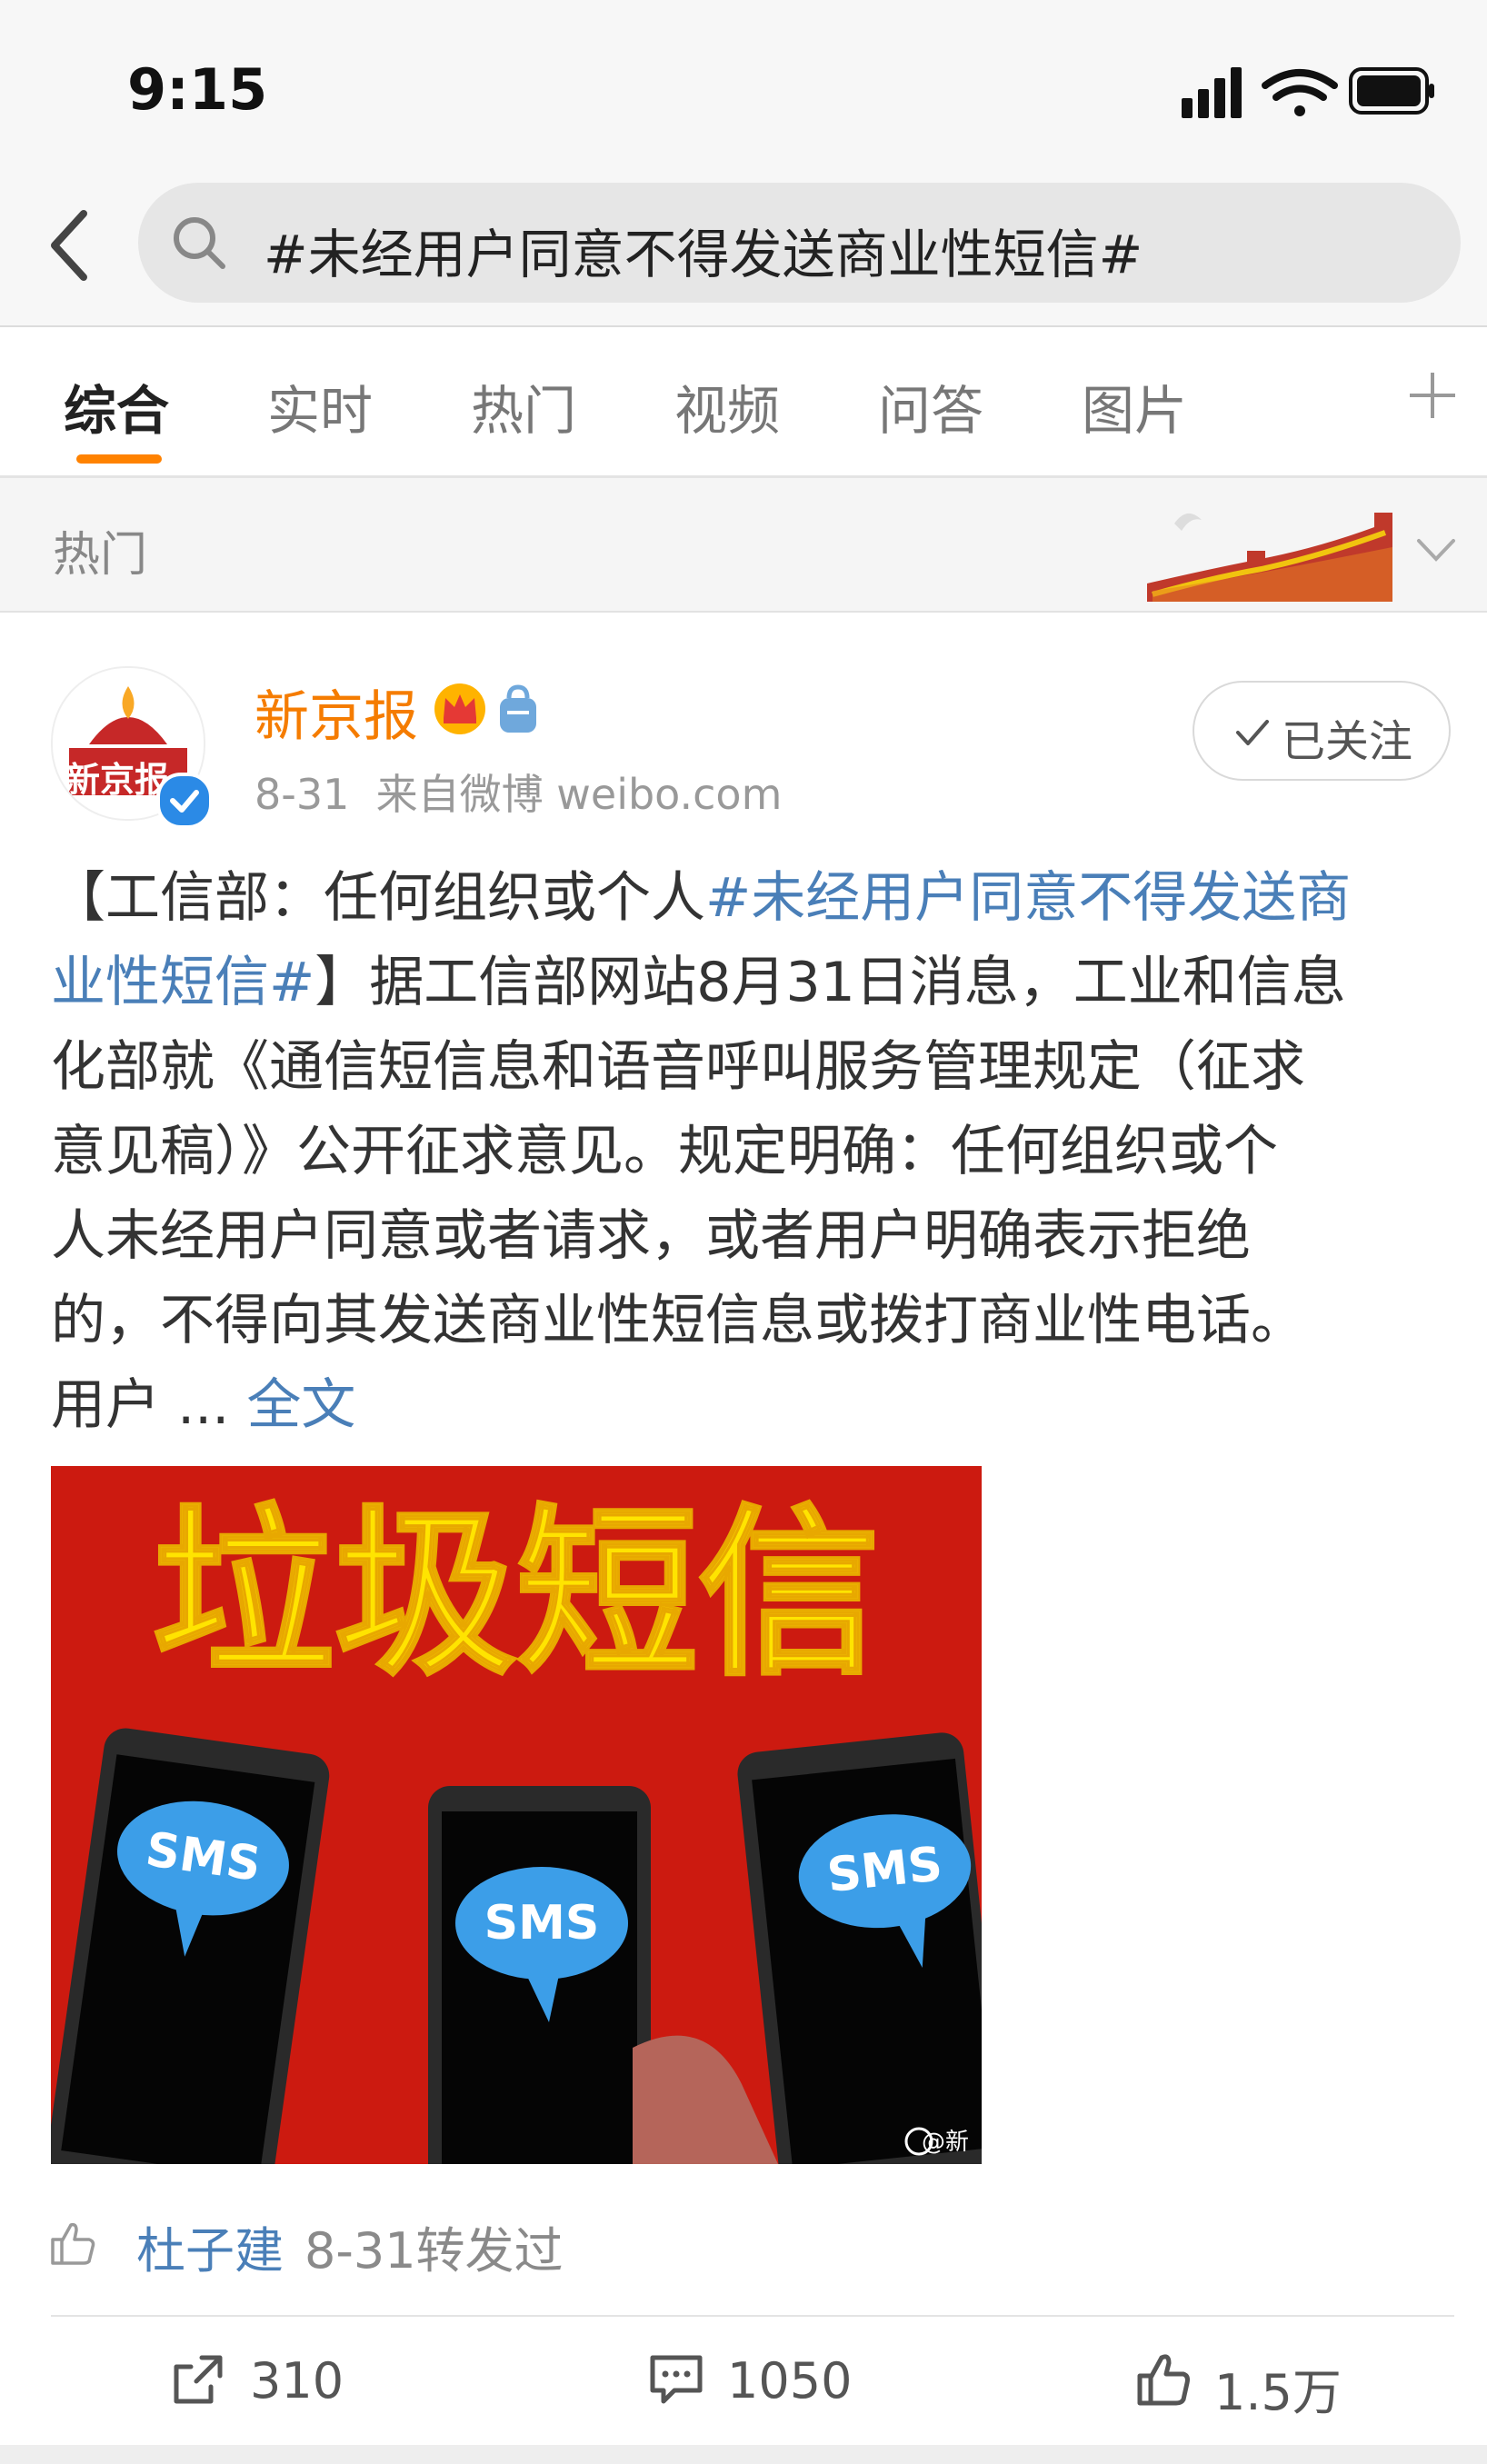  I want to click on thumb-icon, so click(73, 2243).